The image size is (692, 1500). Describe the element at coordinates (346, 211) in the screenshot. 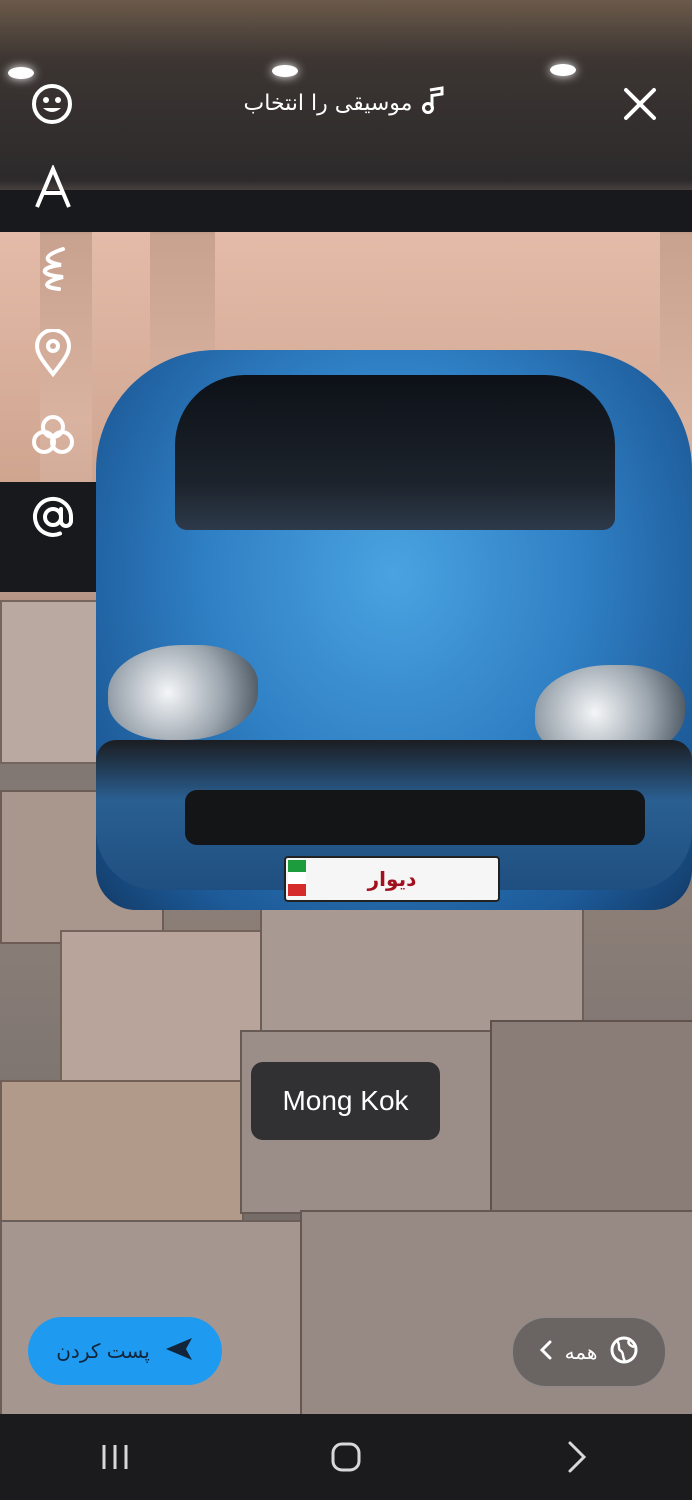

I see `wall-stripe` at that location.